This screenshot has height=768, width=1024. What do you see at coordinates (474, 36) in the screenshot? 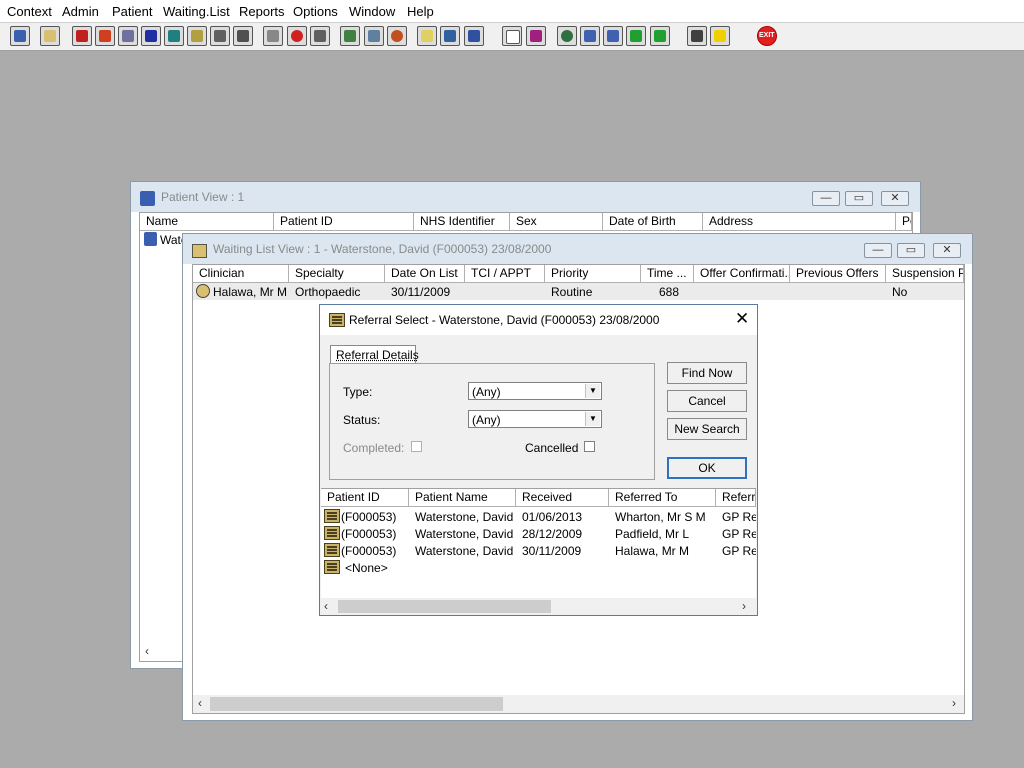
I see `person-chair-icon` at bounding box center [474, 36].